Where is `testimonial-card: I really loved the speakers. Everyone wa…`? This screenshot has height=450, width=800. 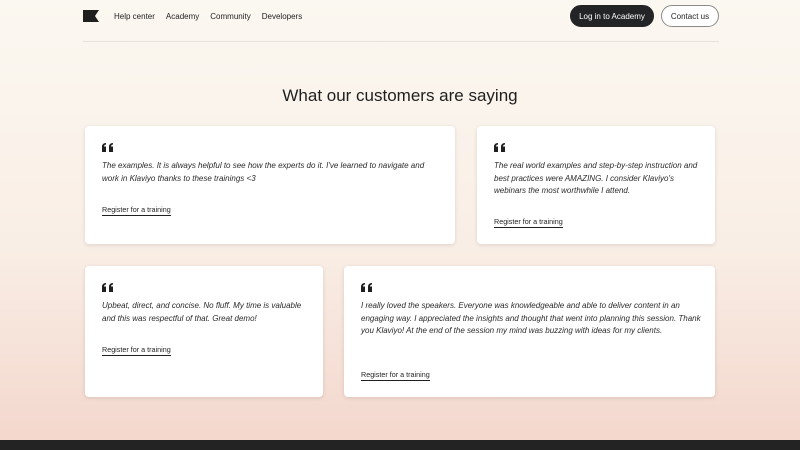 testimonial-card: I really loved the speakers. Everyone wa… is located at coordinates (529, 331).